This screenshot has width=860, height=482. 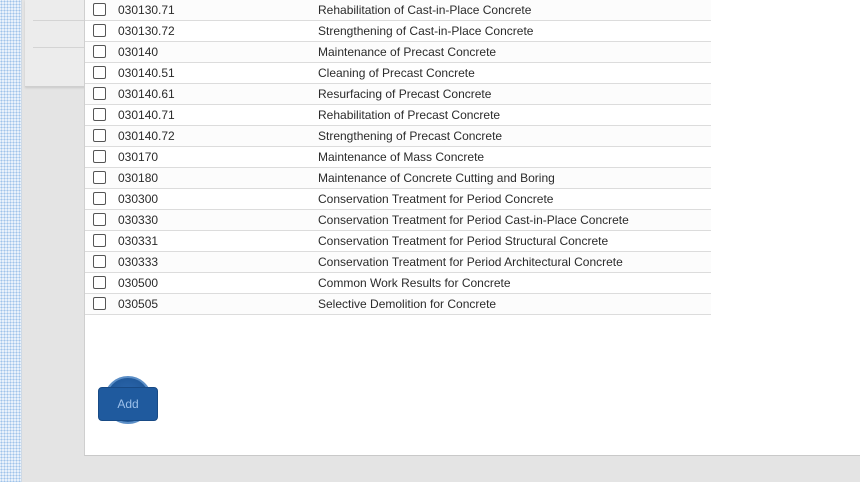 What do you see at coordinates (138, 241) in the screenshot?
I see `section-code: 030331` at bounding box center [138, 241].